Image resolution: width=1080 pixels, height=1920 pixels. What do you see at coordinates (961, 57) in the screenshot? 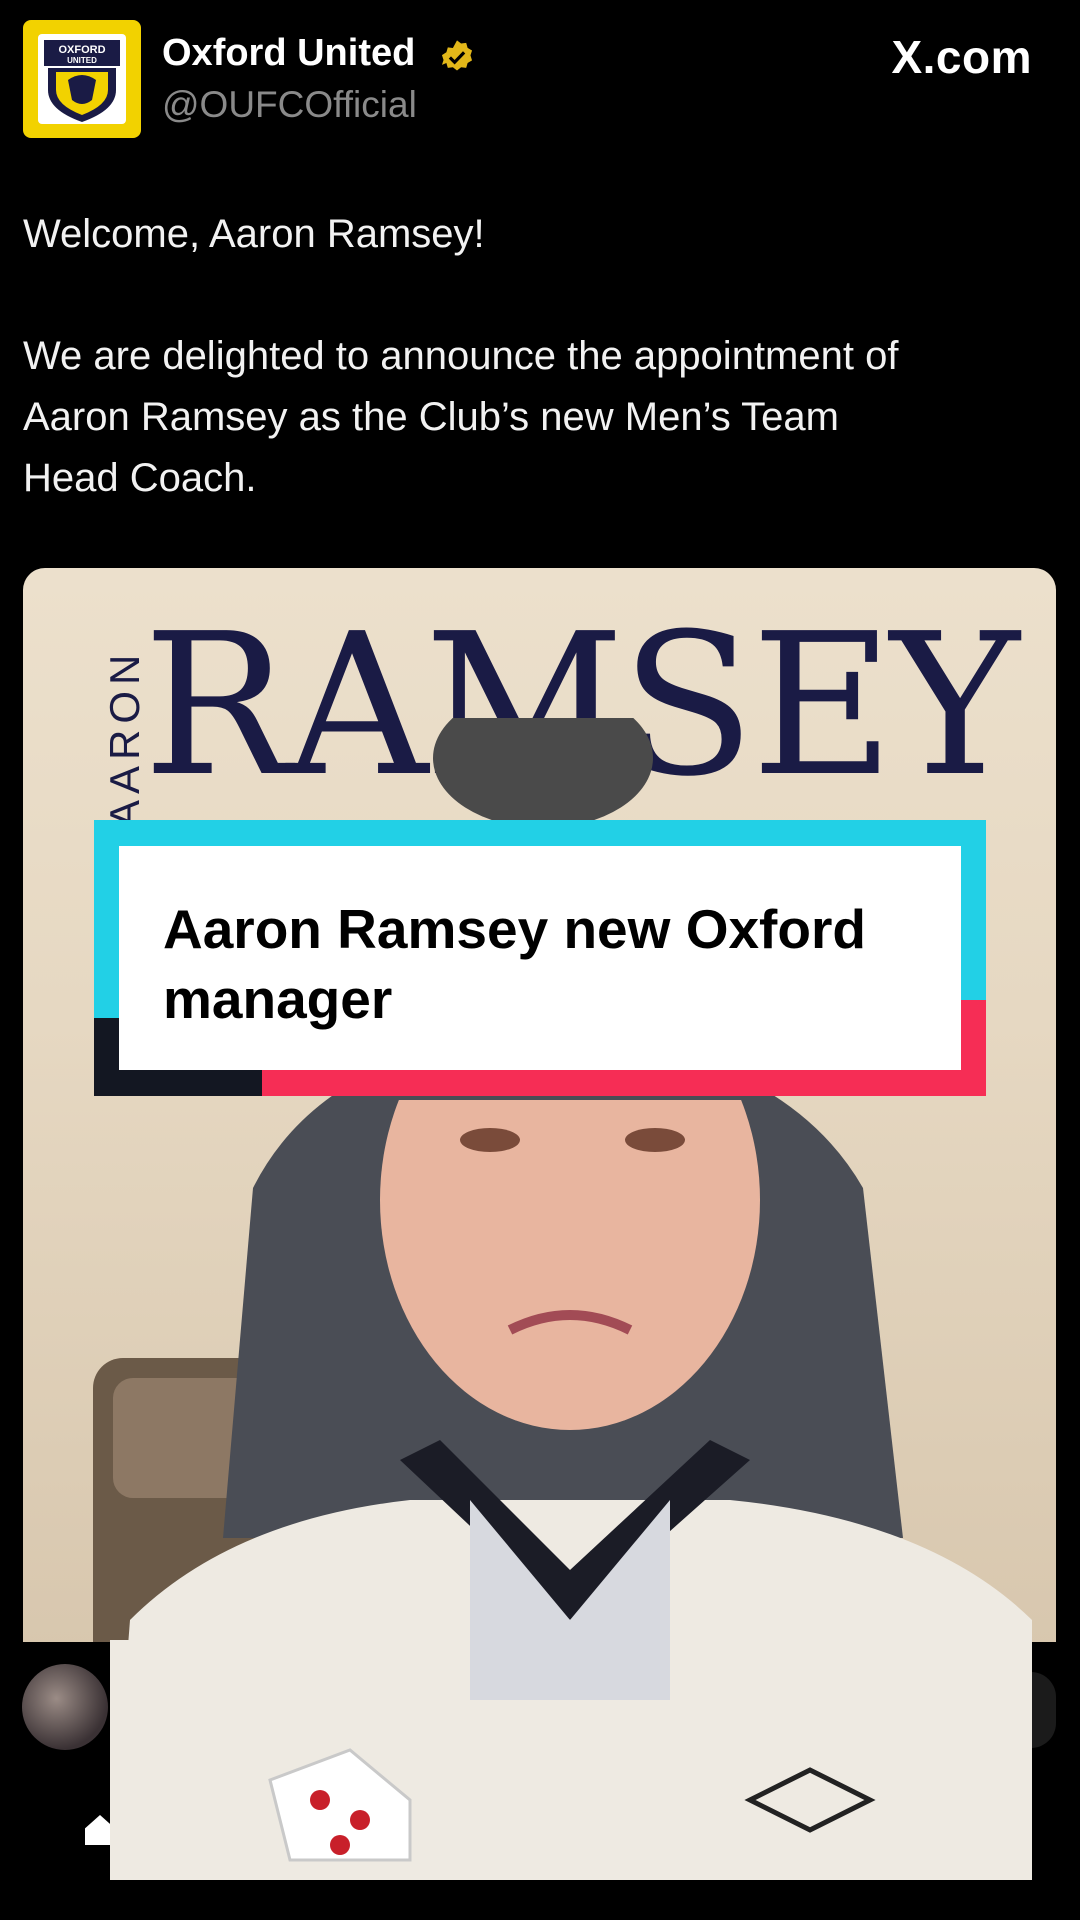
I see `site-label: X.com` at bounding box center [961, 57].